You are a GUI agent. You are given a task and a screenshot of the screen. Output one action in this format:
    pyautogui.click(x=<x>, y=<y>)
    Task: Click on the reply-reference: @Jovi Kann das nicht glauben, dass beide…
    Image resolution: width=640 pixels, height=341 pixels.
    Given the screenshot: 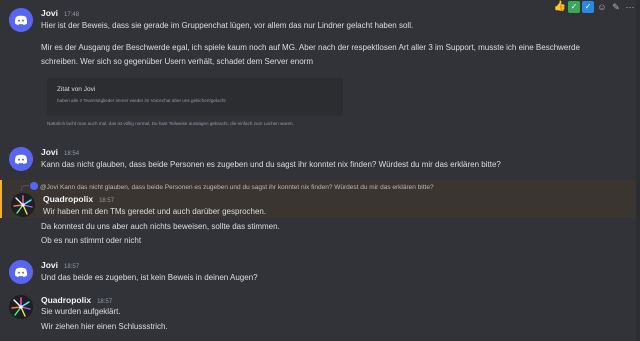 What is the action you would take?
    pyautogui.click(x=232, y=186)
    